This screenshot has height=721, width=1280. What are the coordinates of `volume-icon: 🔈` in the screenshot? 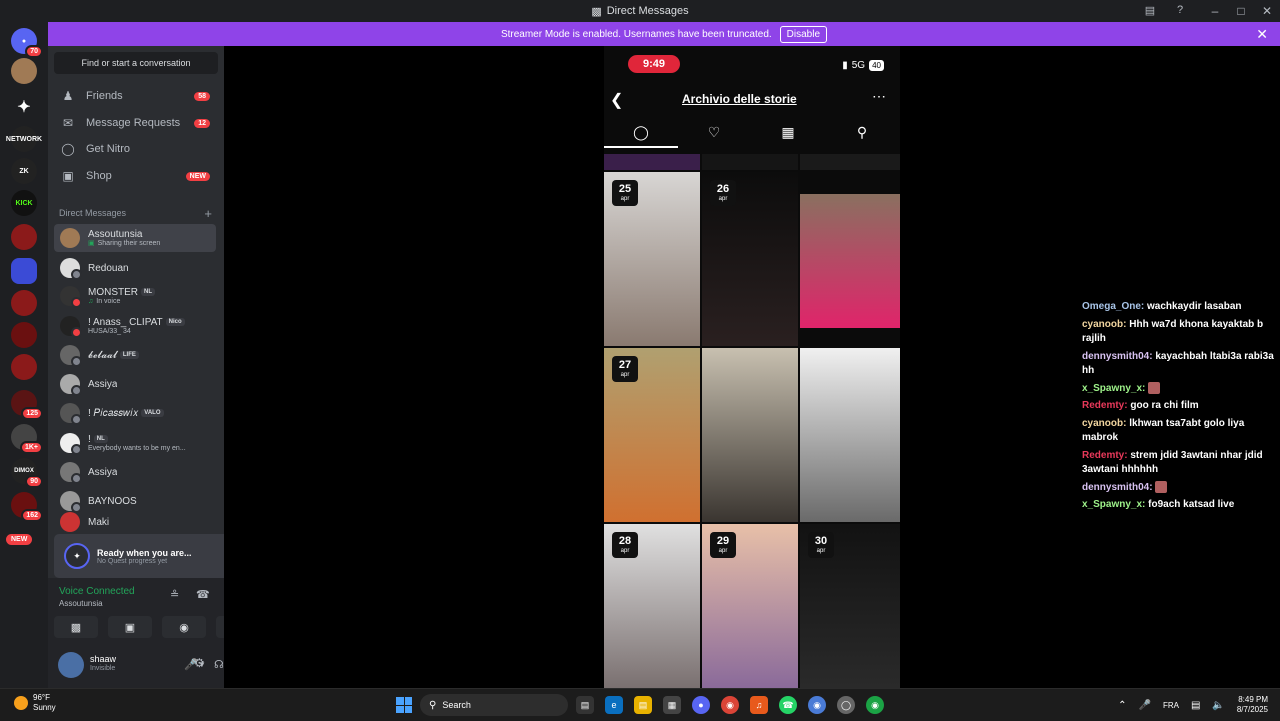 It's located at (1218, 705).